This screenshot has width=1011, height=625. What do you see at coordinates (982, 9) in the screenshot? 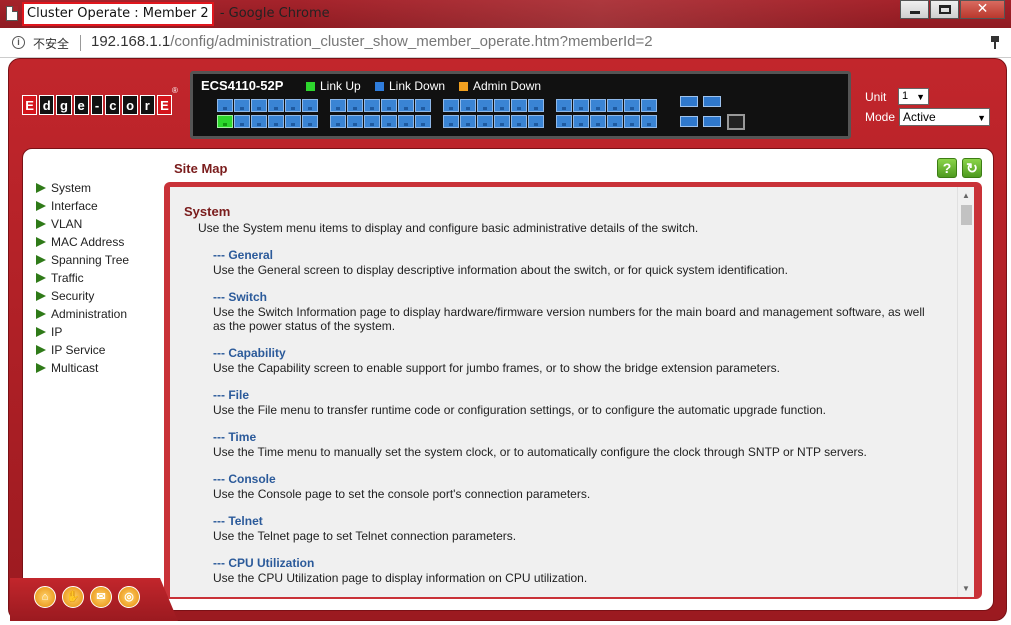
I see `close-button: ✕` at bounding box center [982, 9].